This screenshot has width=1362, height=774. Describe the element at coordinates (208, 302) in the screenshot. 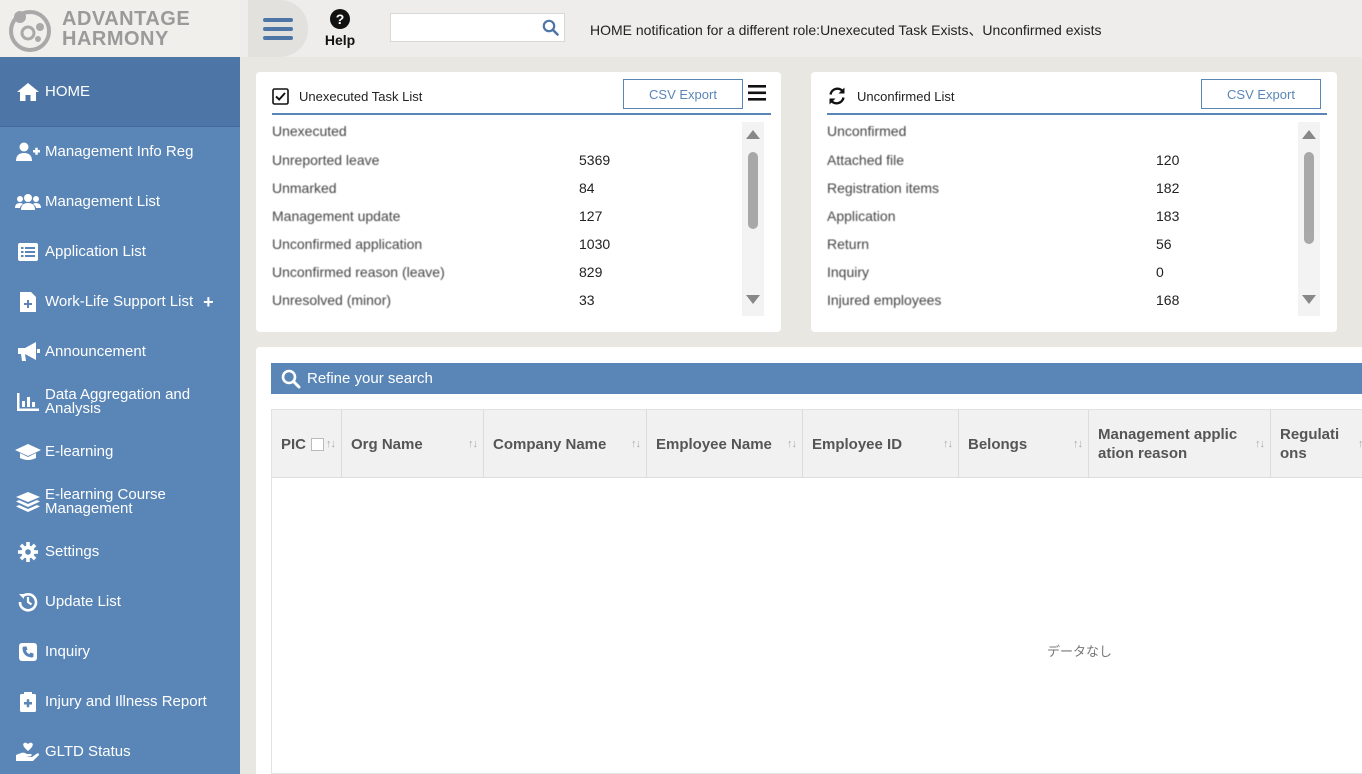

I see `expand-plus-icon: +` at that location.